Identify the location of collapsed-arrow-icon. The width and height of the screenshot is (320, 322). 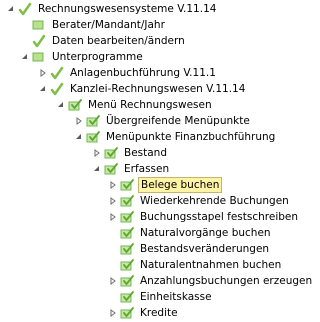
(113, 313).